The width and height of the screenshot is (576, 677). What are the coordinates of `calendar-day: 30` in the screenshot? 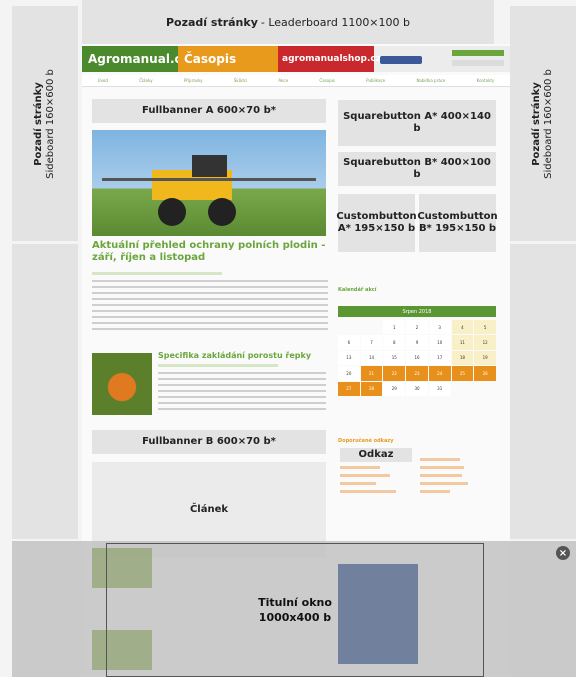 It's located at (417, 388).